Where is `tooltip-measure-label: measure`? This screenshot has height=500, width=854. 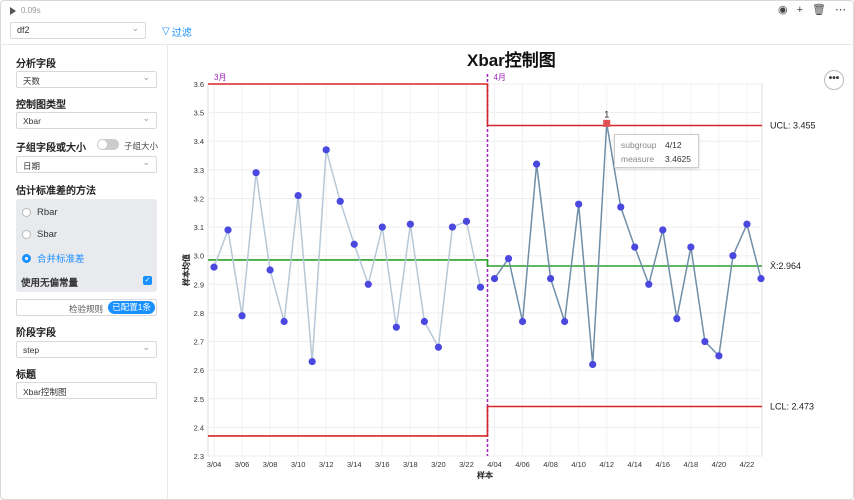
tooltip-measure-label: measure is located at coordinates (638, 159).